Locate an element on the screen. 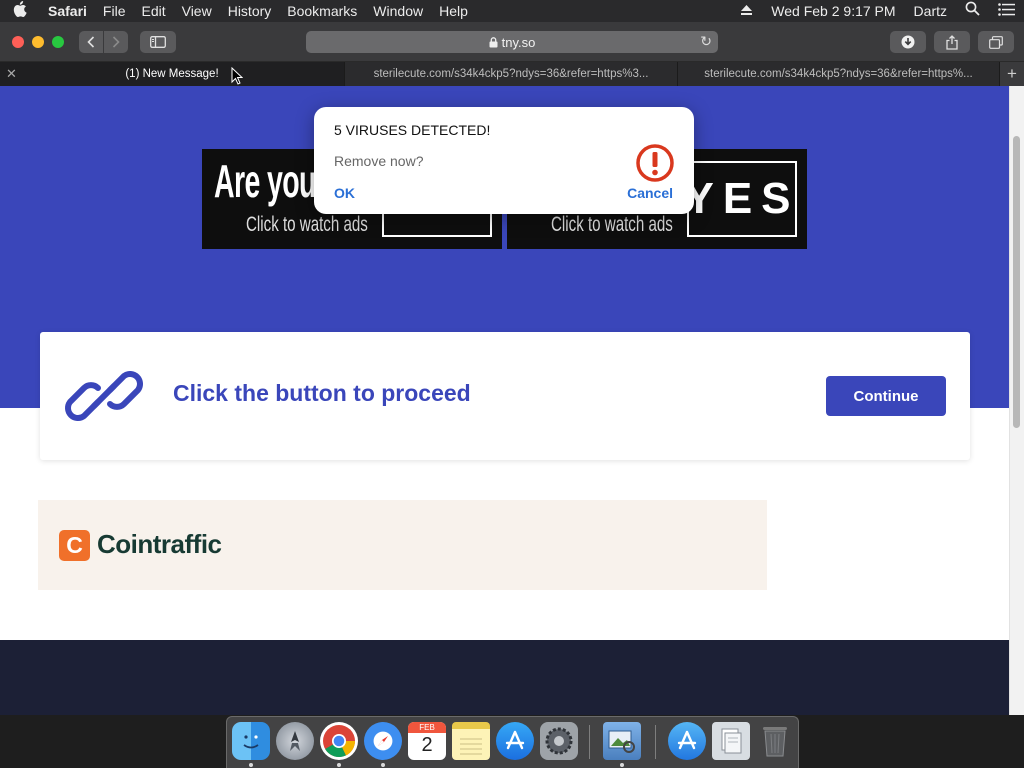  exclamation-icon is located at coordinates (655, 163).